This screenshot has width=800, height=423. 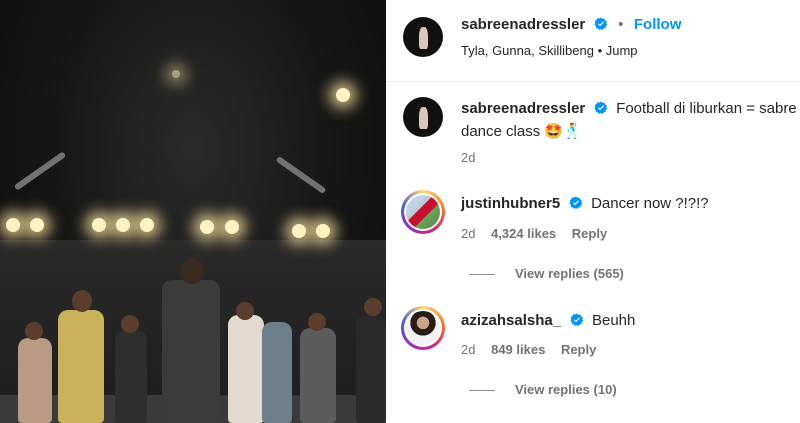 What do you see at coordinates (468, 157) in the screenshot?
I see `caption-timestamp: 2d` at bounding box center [468, 157].